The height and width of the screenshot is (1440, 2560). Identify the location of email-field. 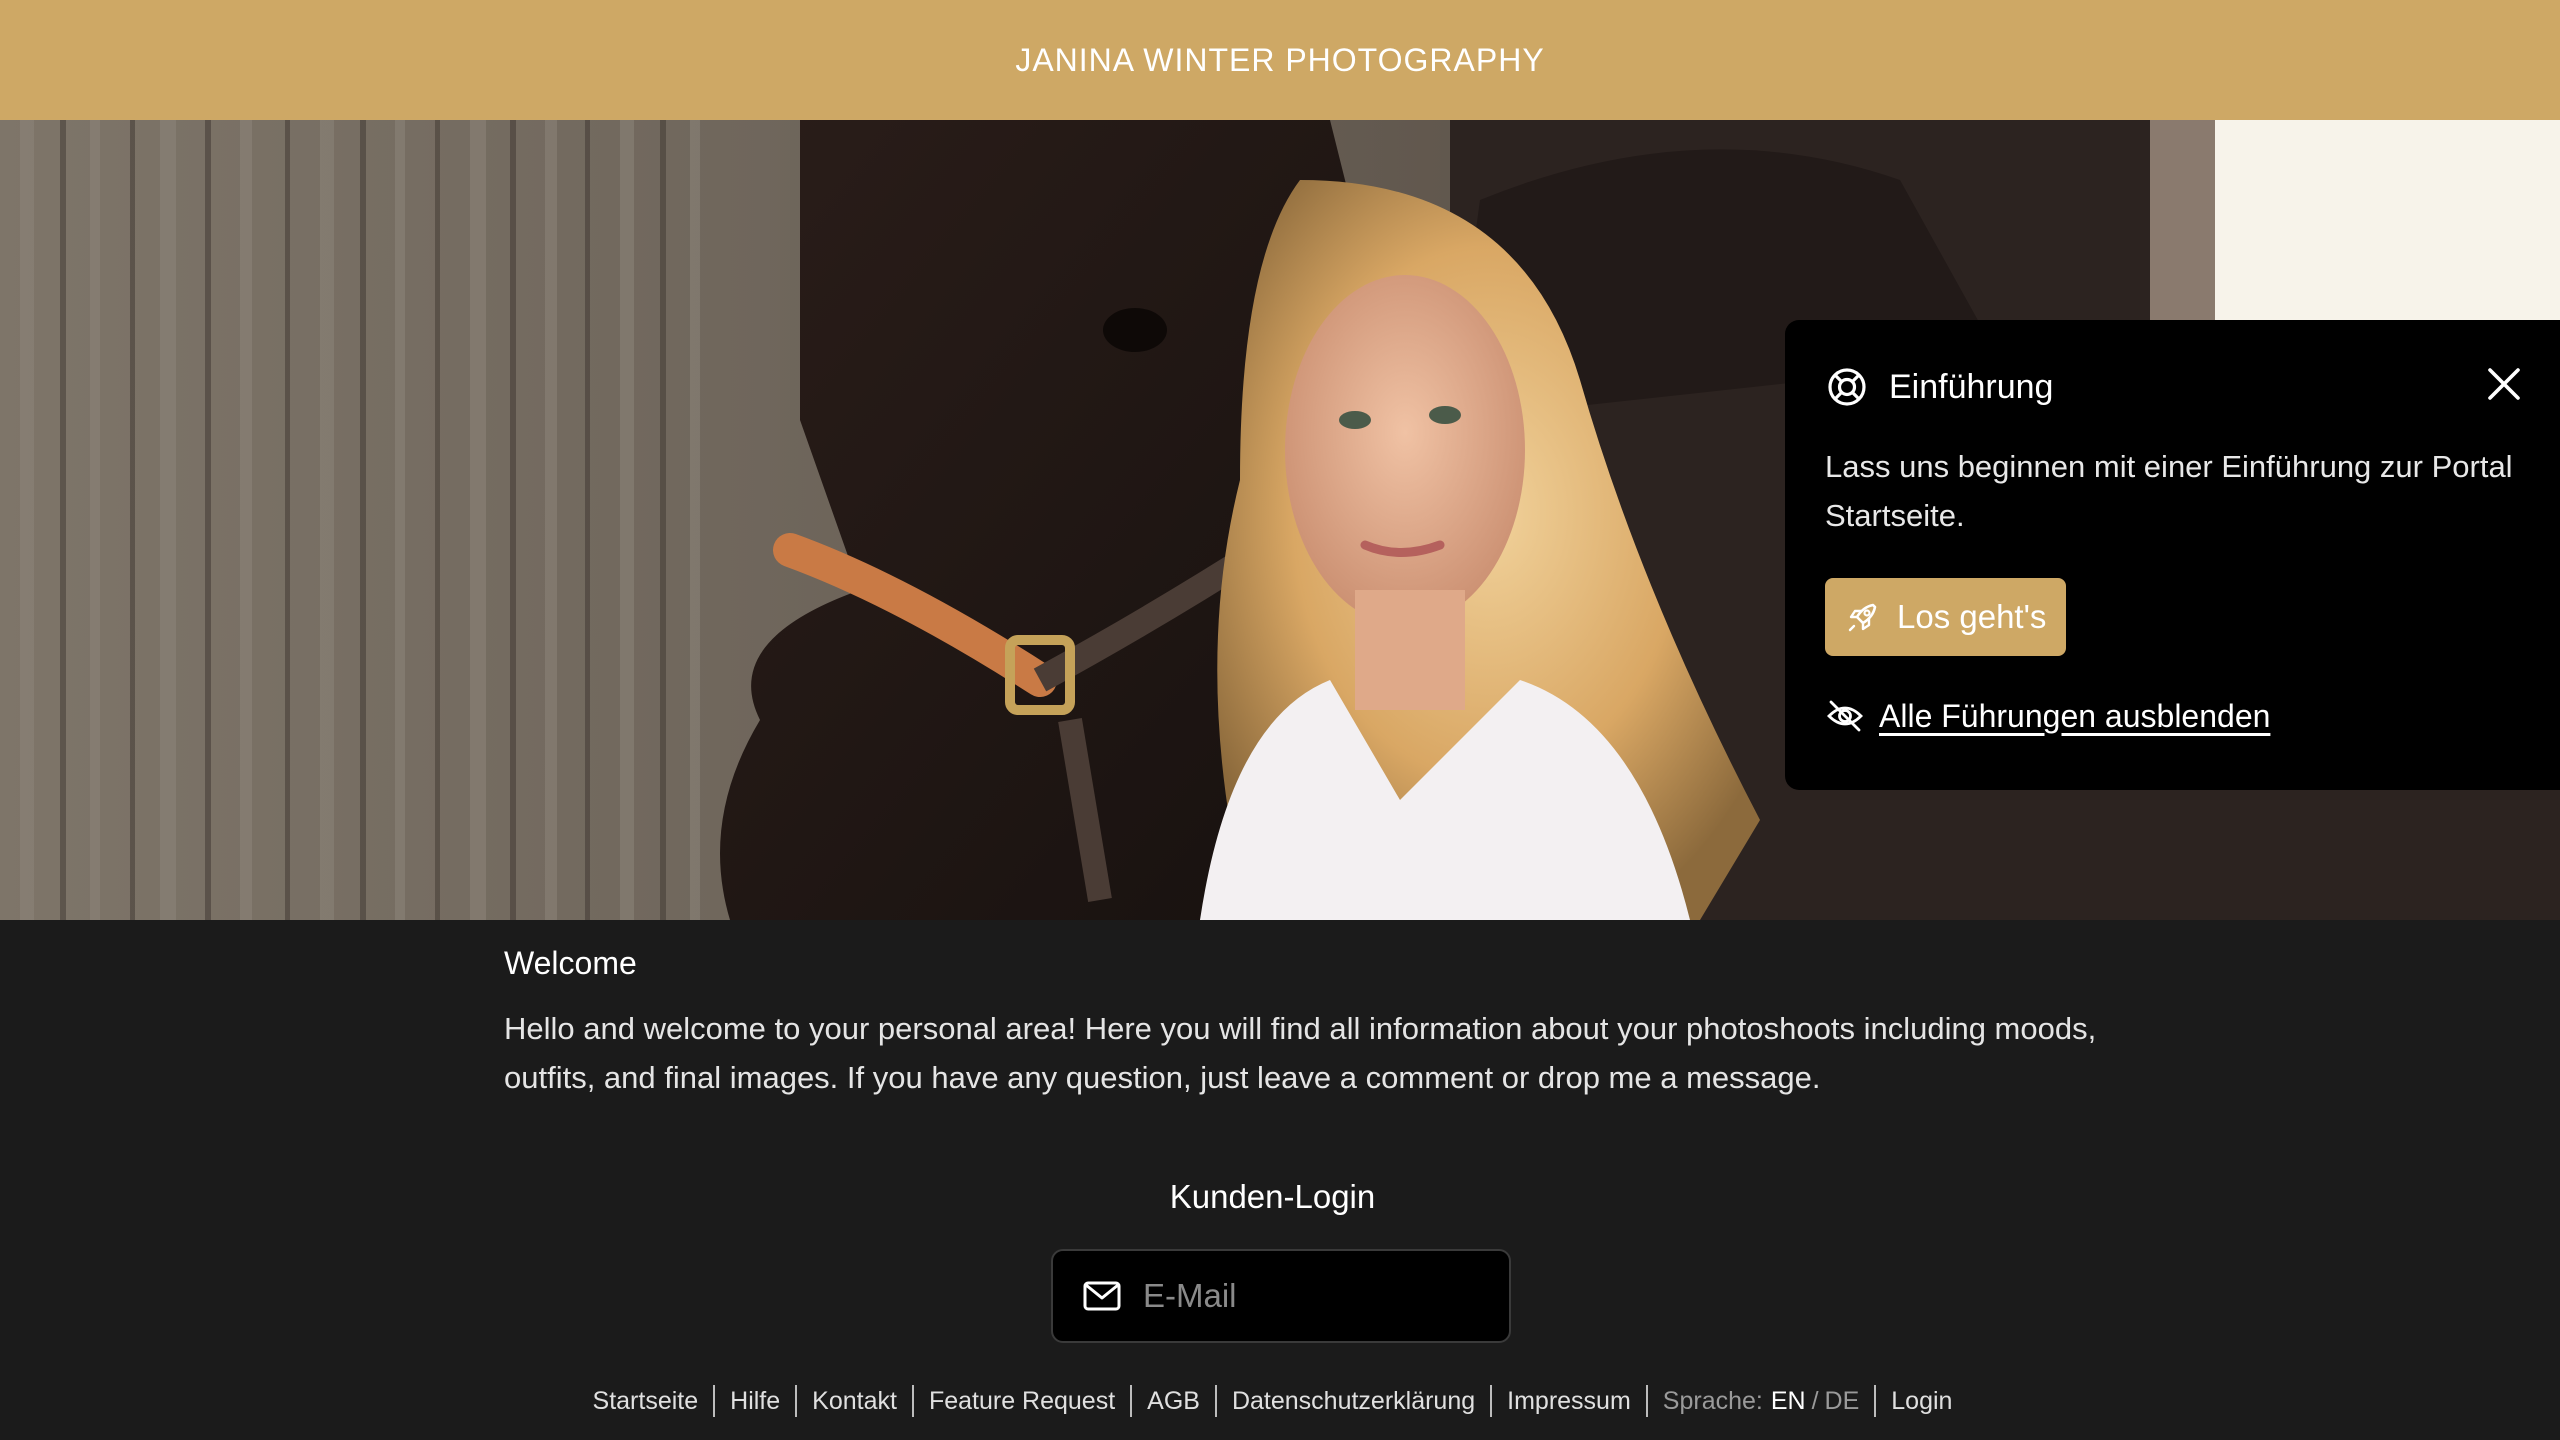
(1281, 1296).